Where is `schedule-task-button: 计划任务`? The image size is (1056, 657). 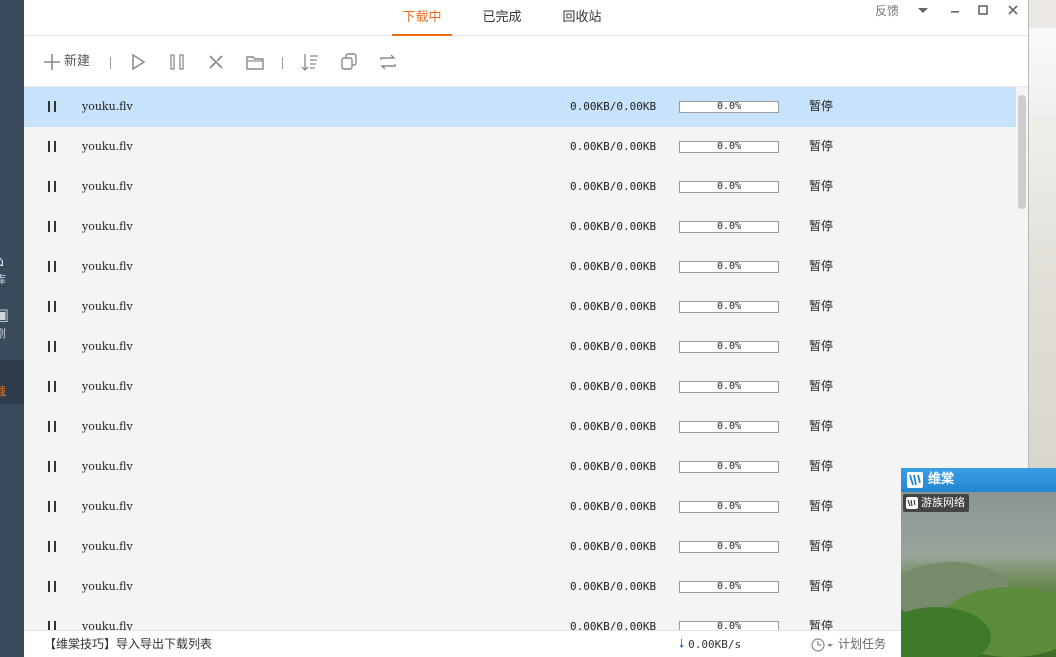
schedule-task-button: 计划任务 is located at coordinates (848, 644).